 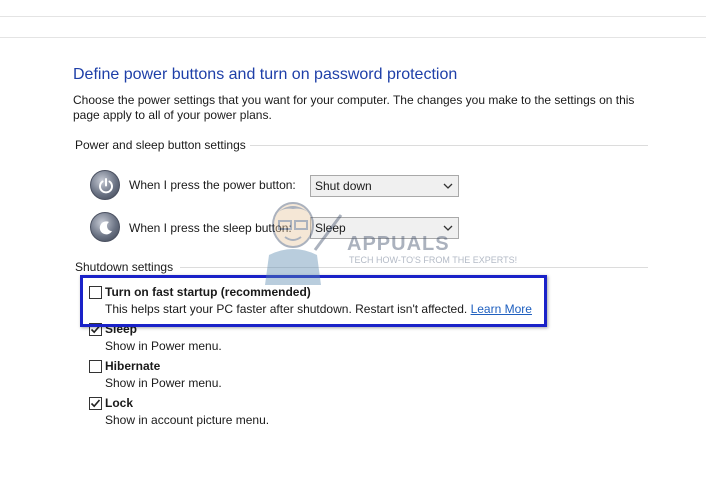 What do you see at coordinates (95, 366) in the screenshot?
I see `hibernate-checkbox` at bounding box center [95, 366].